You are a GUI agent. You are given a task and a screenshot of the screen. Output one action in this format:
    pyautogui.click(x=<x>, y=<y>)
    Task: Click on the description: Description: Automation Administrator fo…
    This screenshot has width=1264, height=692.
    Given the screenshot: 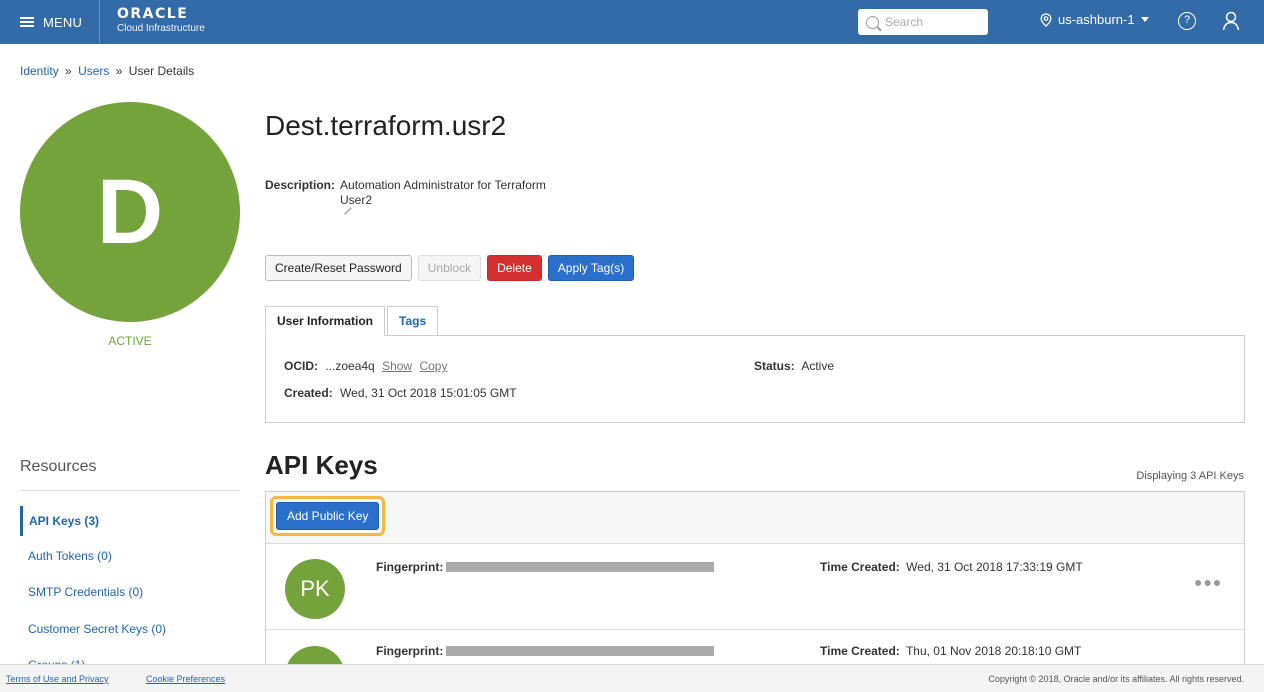 What is the action you would take?
    pyautogui.click(x=412, y=193)
    